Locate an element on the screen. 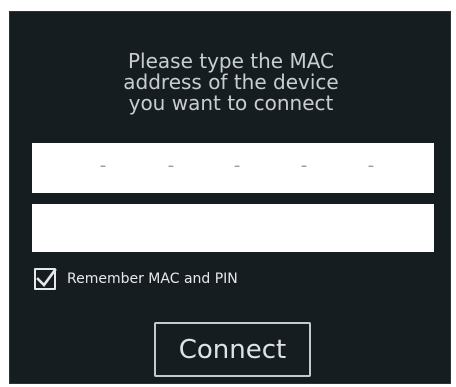 The image size is (456, 387). remember-checkbox-row: Remember MAC and PIN is located at coordinates (136, 279).